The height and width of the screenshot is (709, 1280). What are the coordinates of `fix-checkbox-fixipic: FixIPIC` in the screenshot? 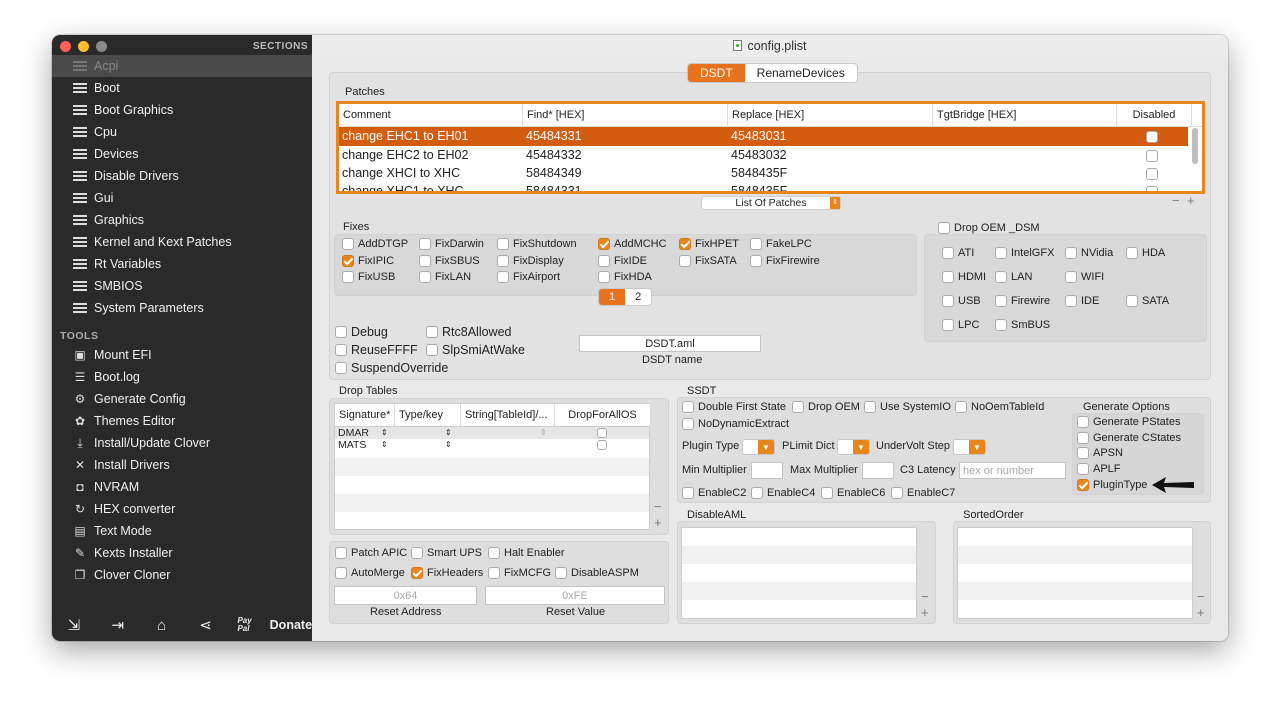 It's located at (368, 261).